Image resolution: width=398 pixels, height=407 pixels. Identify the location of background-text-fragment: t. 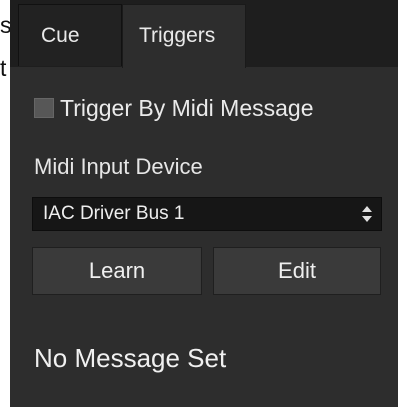
(3, 68).